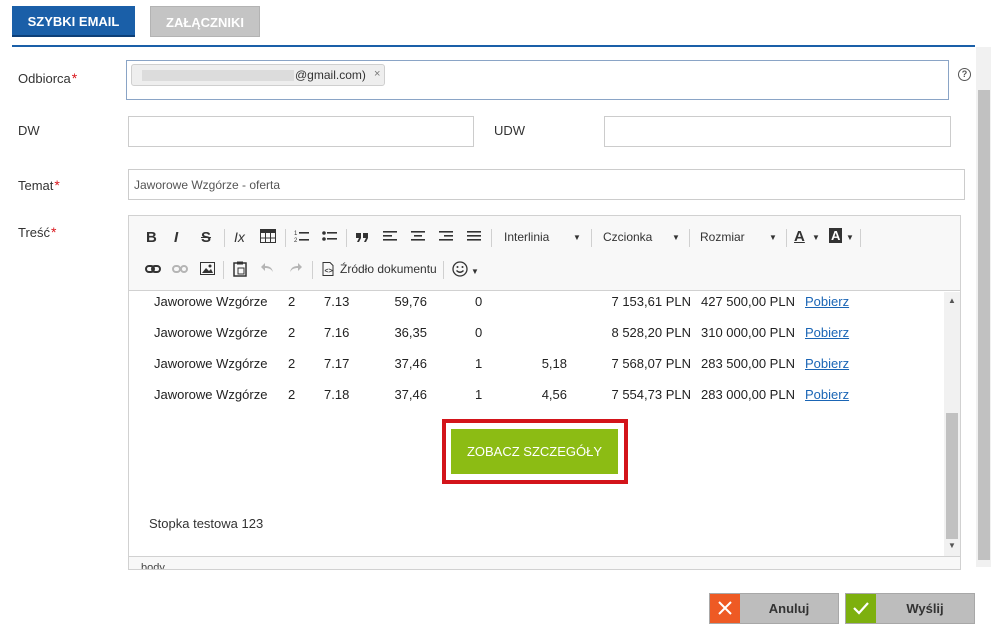  What do you see at coordinates (239, 237) in the screenshot?
I see `remove-format-button: Ix` at bounding box center [239, 237].